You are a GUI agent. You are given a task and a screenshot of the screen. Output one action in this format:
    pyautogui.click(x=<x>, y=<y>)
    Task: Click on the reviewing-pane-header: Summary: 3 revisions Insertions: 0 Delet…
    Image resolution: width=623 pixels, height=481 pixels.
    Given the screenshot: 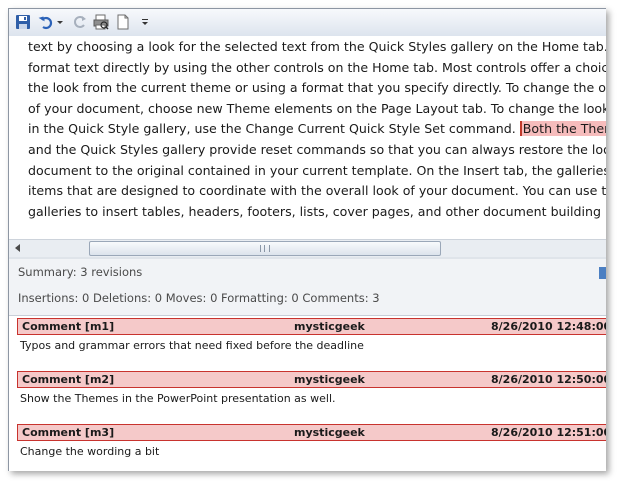 What is the action you would take?
    pyautogui.click(x=307, y=287)
    